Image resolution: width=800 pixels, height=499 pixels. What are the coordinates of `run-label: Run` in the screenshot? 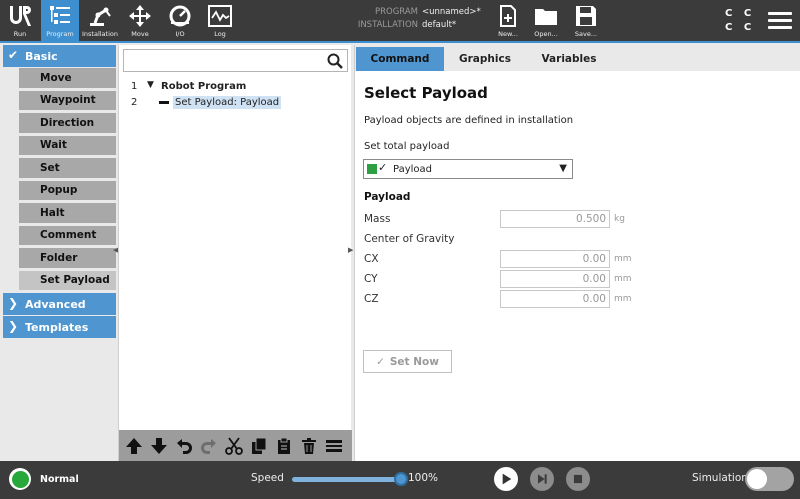 It's located at (20, 34).